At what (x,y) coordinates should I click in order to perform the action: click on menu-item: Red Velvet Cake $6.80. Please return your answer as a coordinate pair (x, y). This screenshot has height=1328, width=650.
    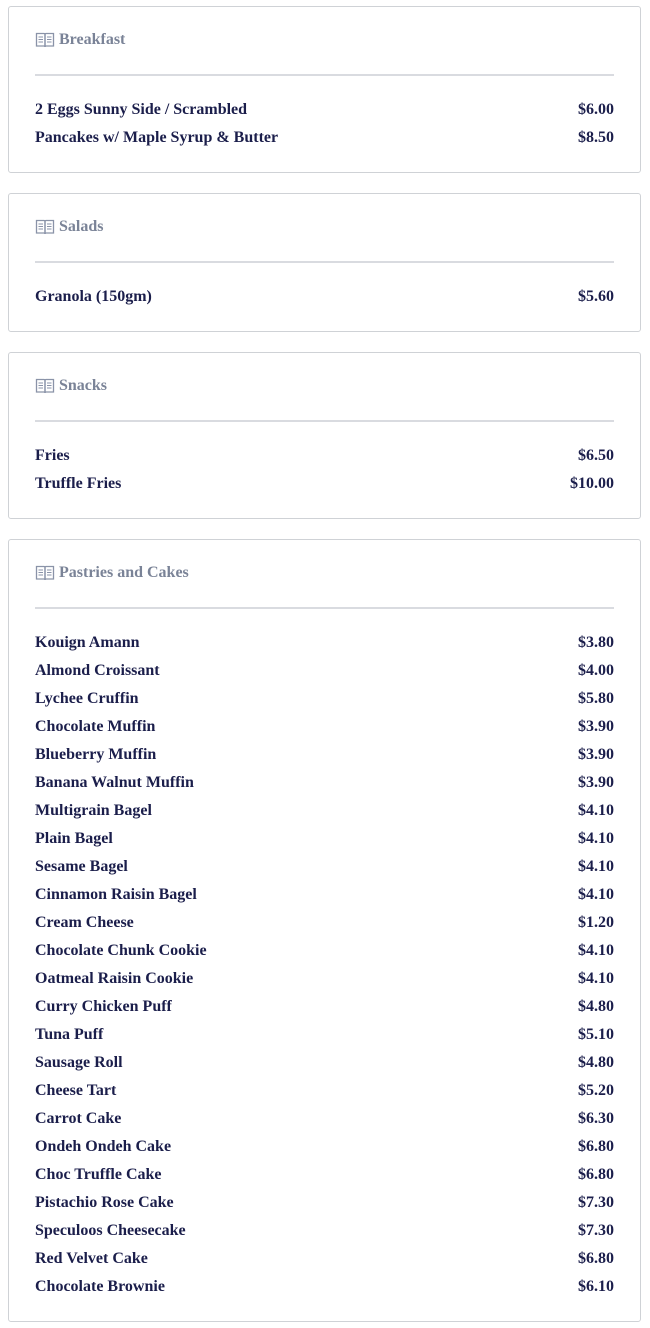
    Looking at the image, I should click on (324, 1259).